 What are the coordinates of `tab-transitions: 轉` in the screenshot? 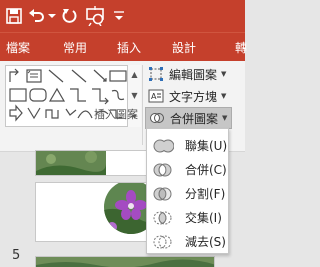 It's located at (241, 47).